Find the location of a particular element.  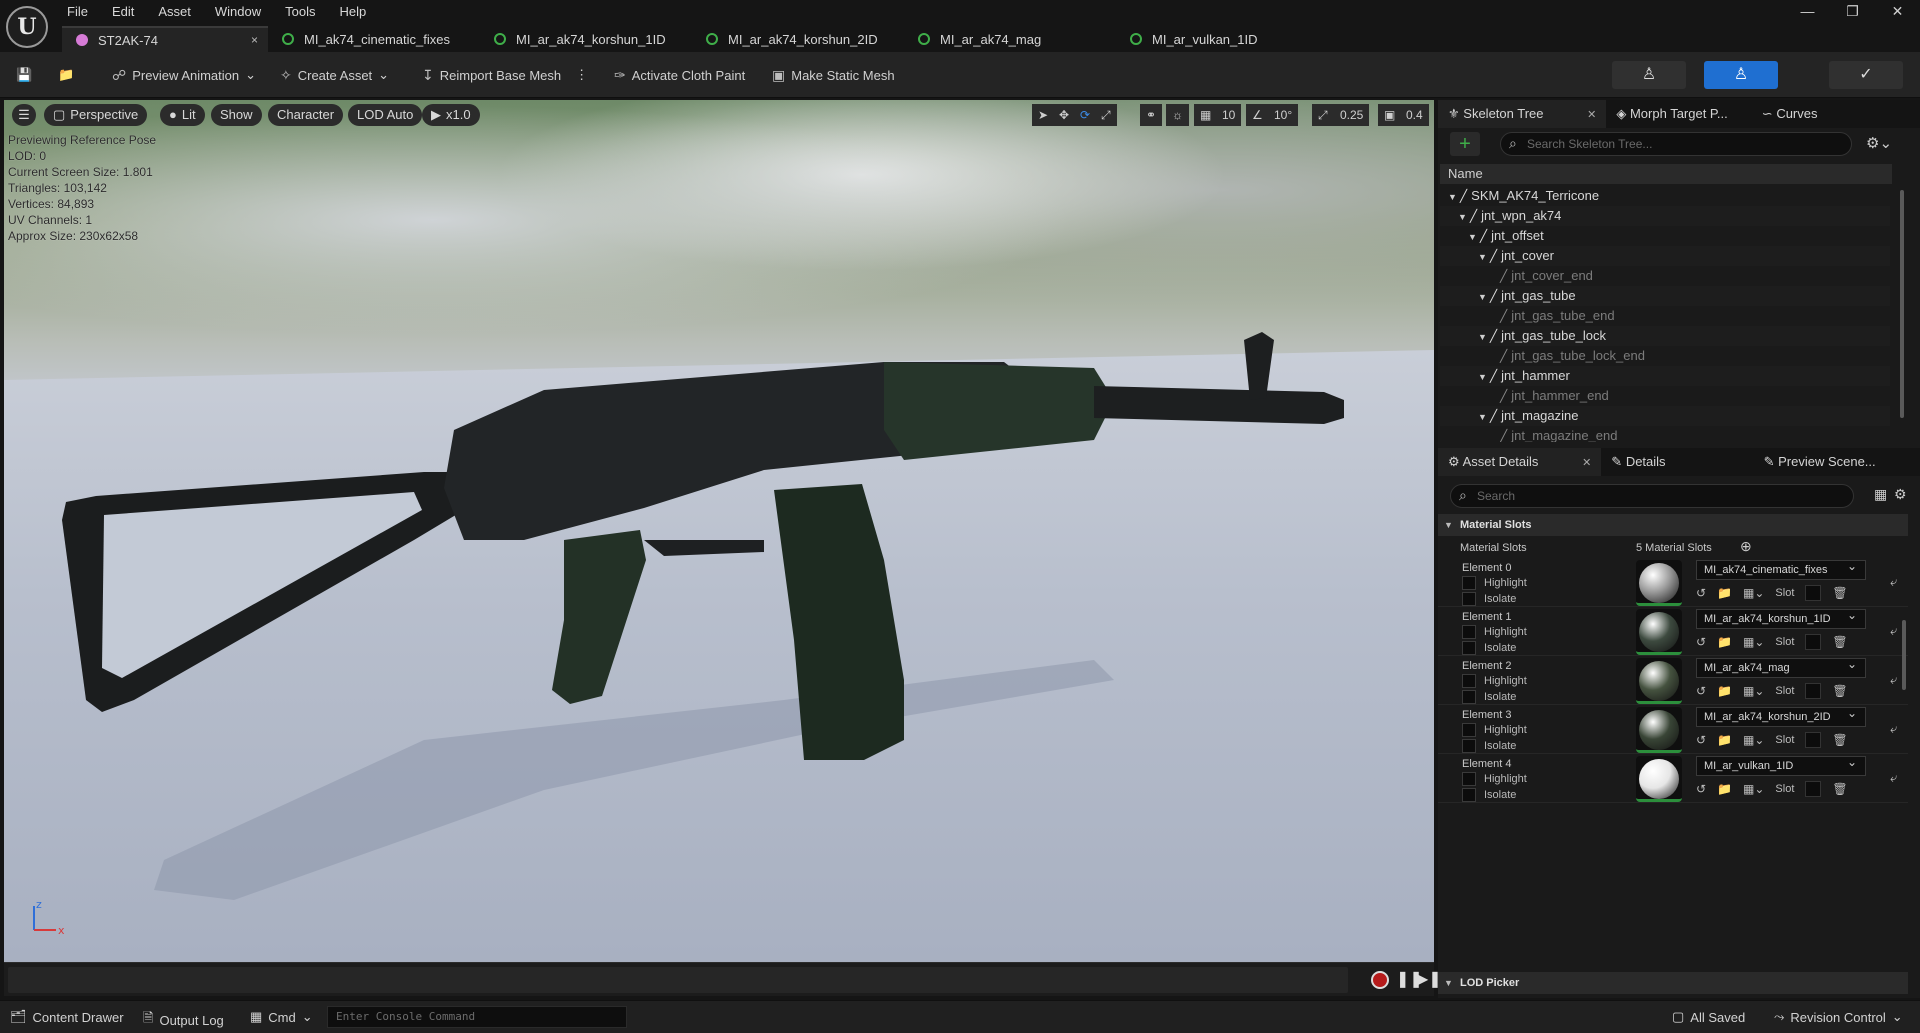

tree-row: ▼ ╱ jnt_offset is located at coordinates (1665, 236).